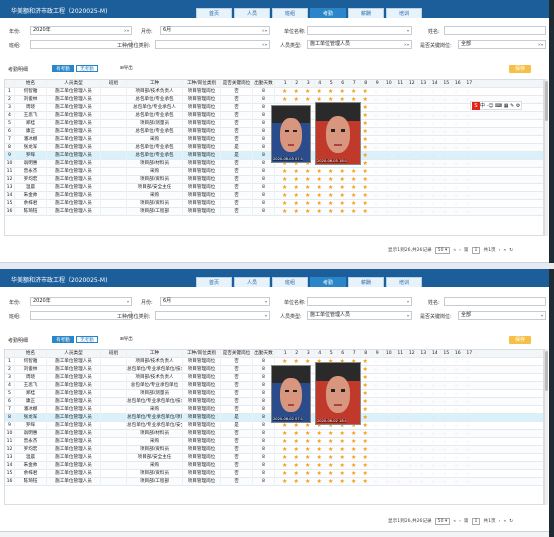 Image resolution: width=554 pixels, height=537 pixels. Describe the element at coordinates (496, 105) in the screenshot. I see `ime-toolbar: S中 ·☺ ⌨ ▦ ✎ ⚙` at that location.